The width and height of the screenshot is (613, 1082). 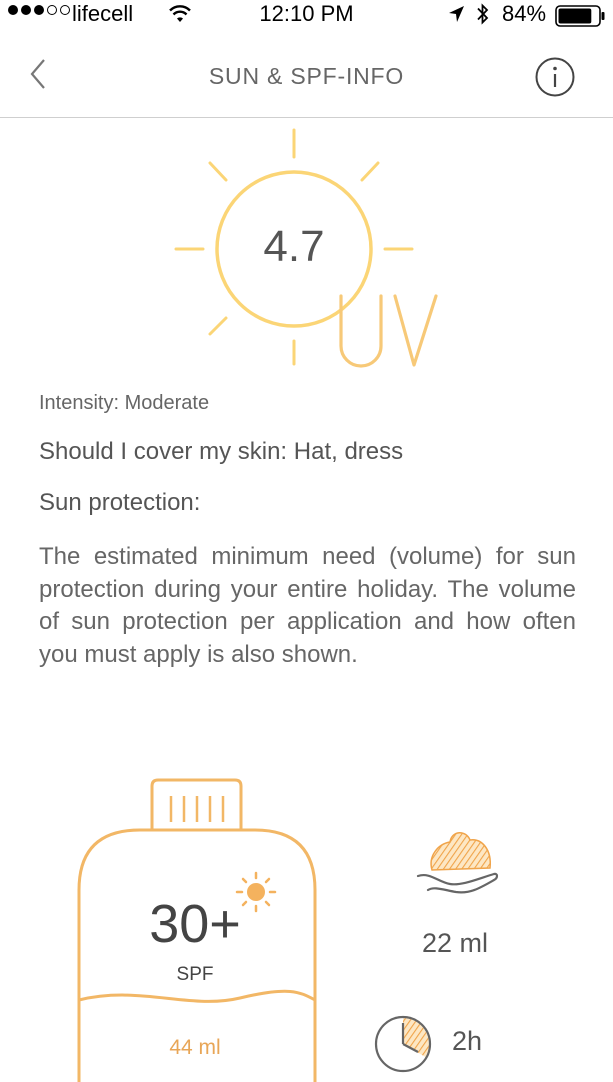 I want to click on uv-label, so click(x=388, y=331).